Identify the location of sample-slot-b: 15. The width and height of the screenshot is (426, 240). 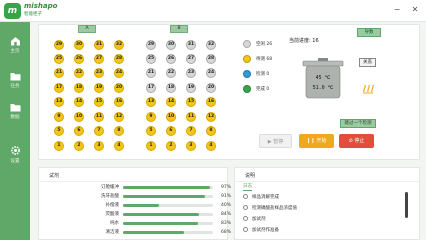
(191, 102).